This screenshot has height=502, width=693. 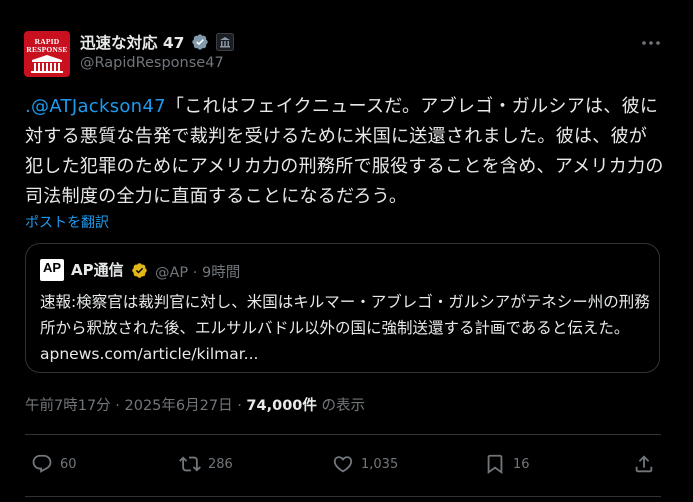 What do you see at coordinates (190, 464) in the screenshot?
I see `repost-icon` at bounding box center [190, 464].